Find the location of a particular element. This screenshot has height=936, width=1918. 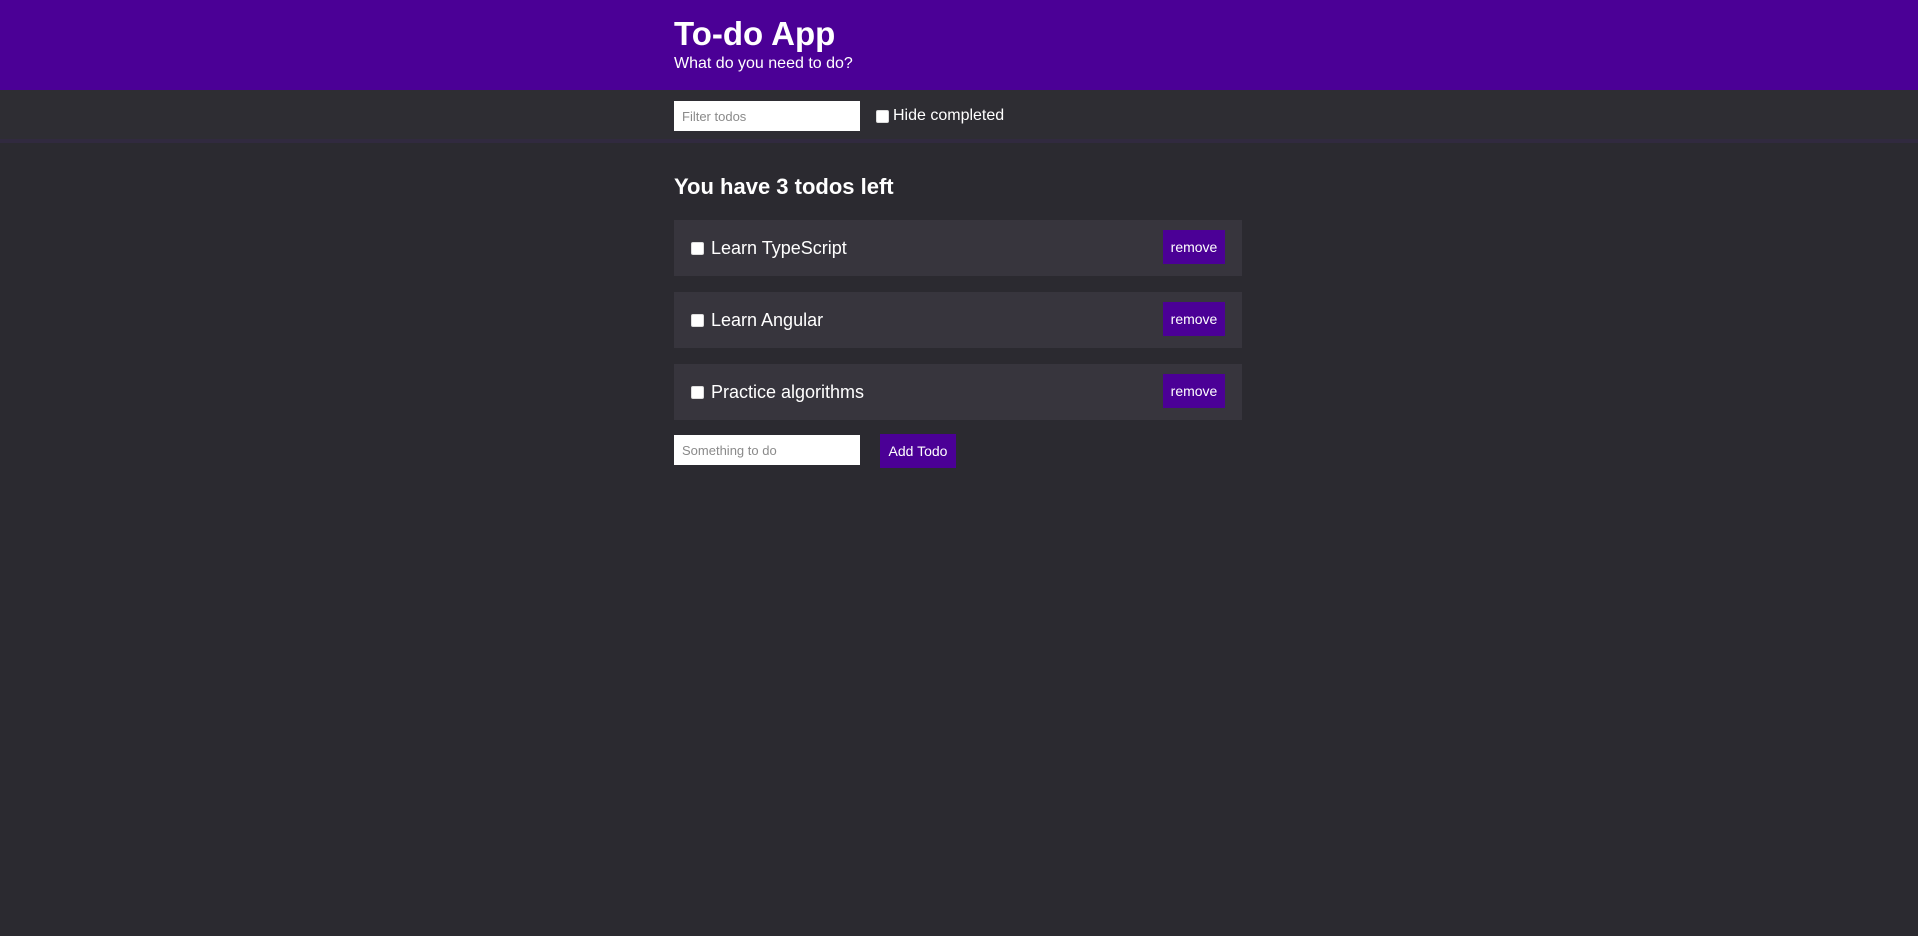

header-content: To-do App What do you need to do? is located at coordinates (763, 44).